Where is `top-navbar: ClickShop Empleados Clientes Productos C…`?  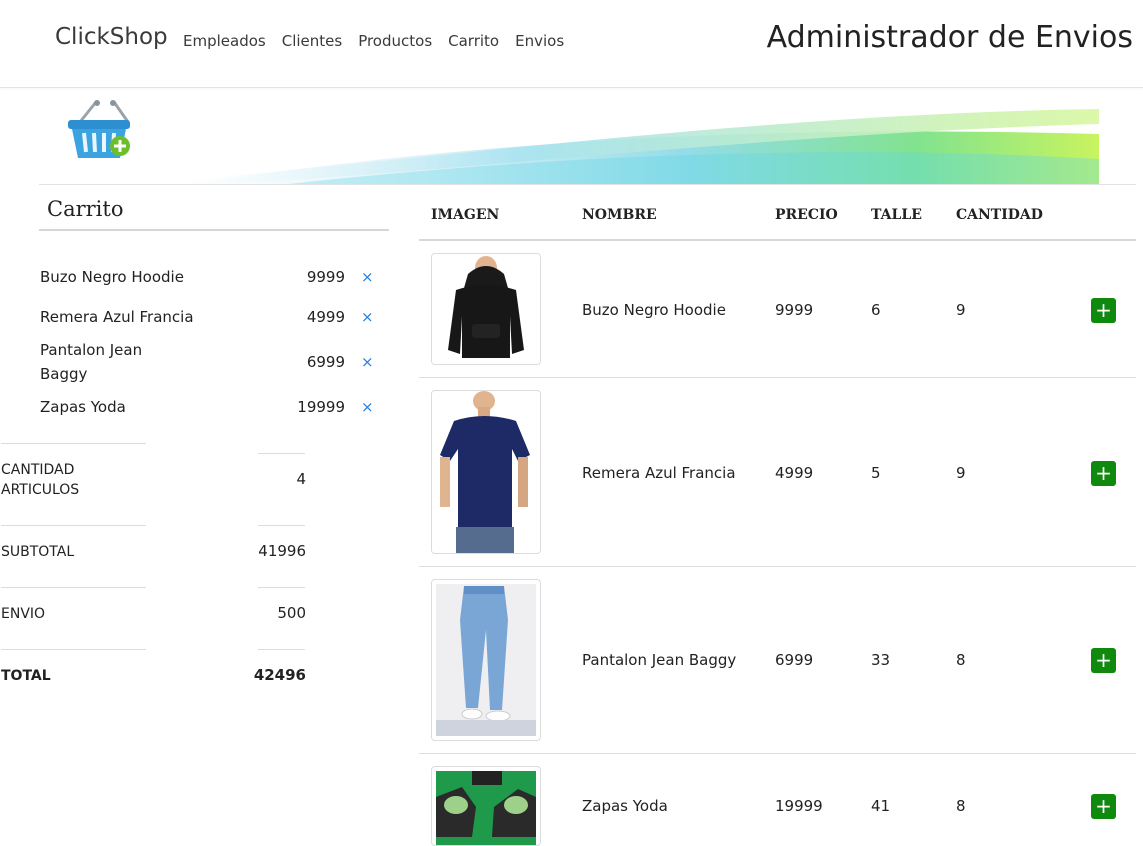 top-navbar: ClickShop Empleados Clientes Productos C… is located at coordinates (571, 44).